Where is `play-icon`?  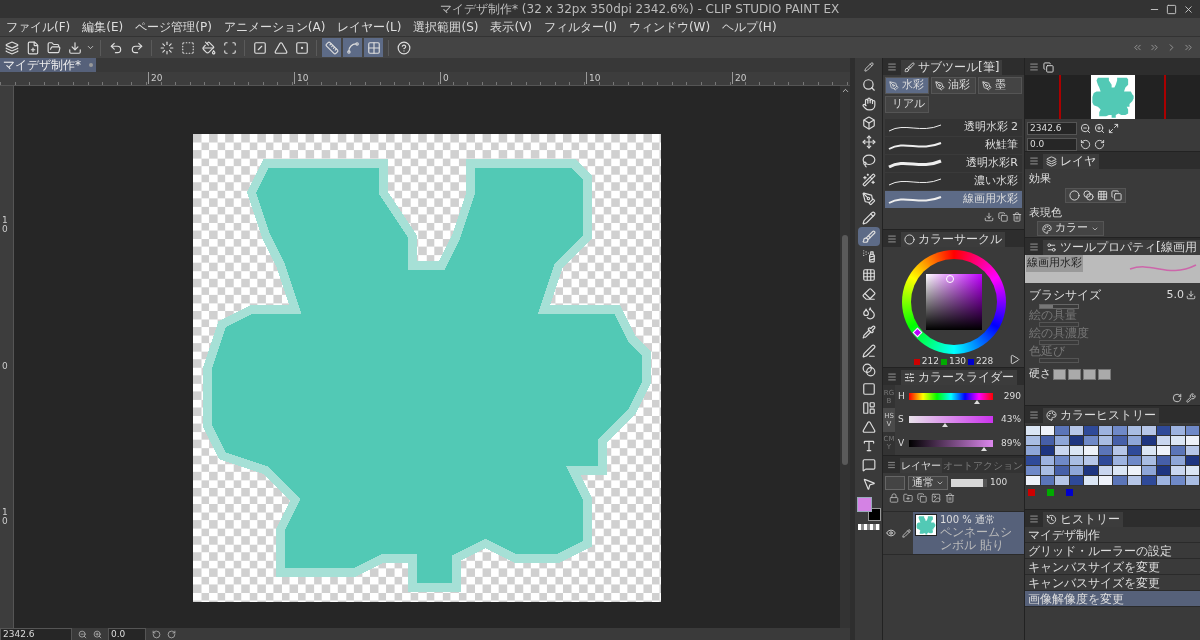 play-icon is located at coordinates (1014, 359).